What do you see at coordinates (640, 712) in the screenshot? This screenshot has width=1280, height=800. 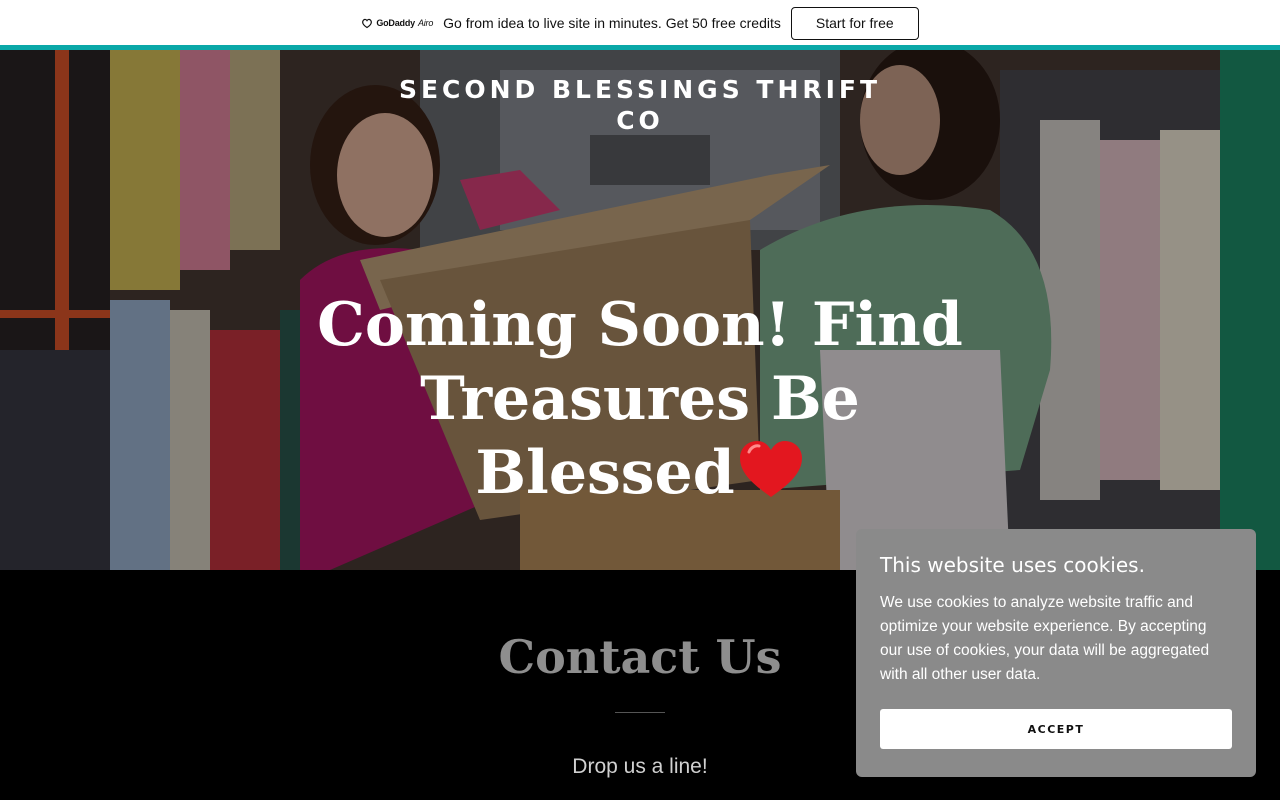 I see `contact-divider` at bounding box center [640, 712].